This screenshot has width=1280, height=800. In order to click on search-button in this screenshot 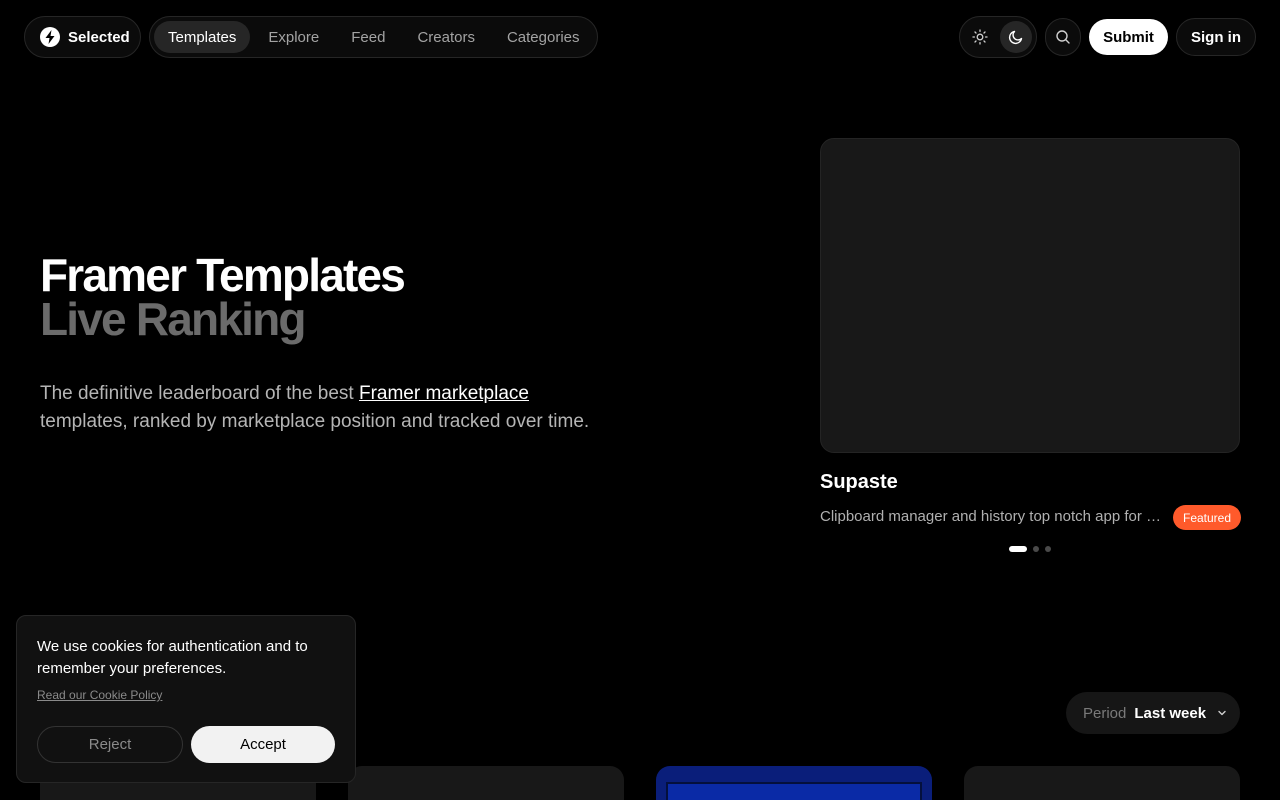, I will do `click(1063, 37)`.